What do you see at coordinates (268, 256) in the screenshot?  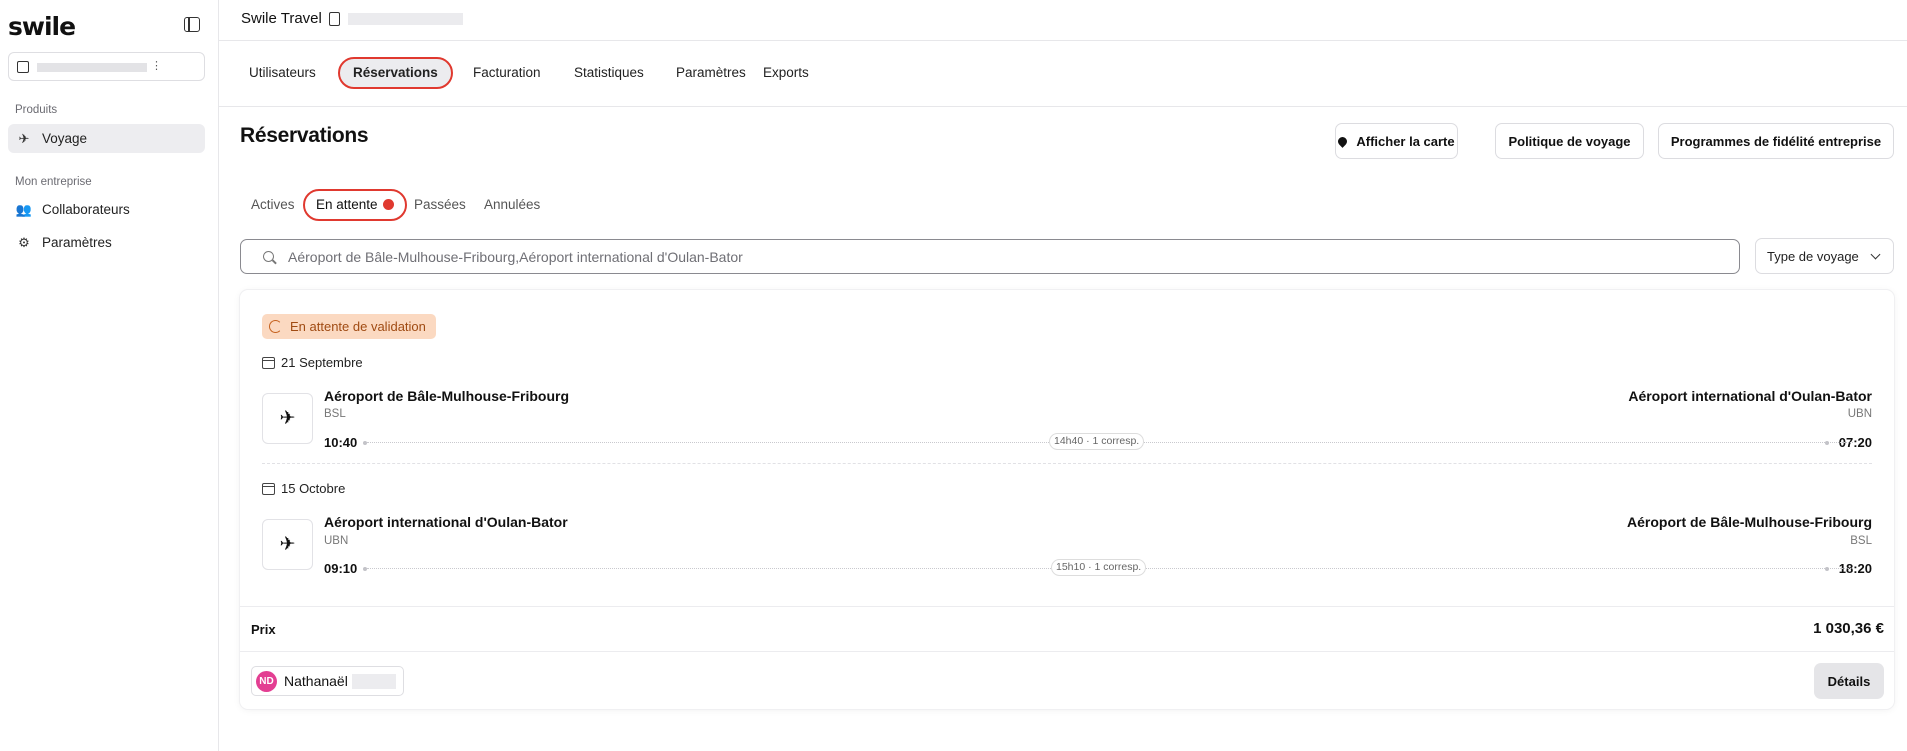 I see `search-icon` at bounding box center [268, 256].